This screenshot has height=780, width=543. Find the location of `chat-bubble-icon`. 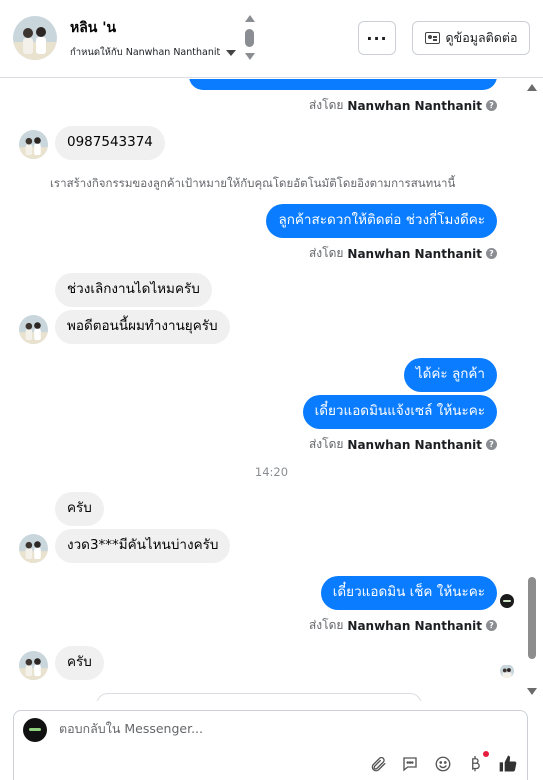

chat-bubble-icon is located at coordinates (410, 764).